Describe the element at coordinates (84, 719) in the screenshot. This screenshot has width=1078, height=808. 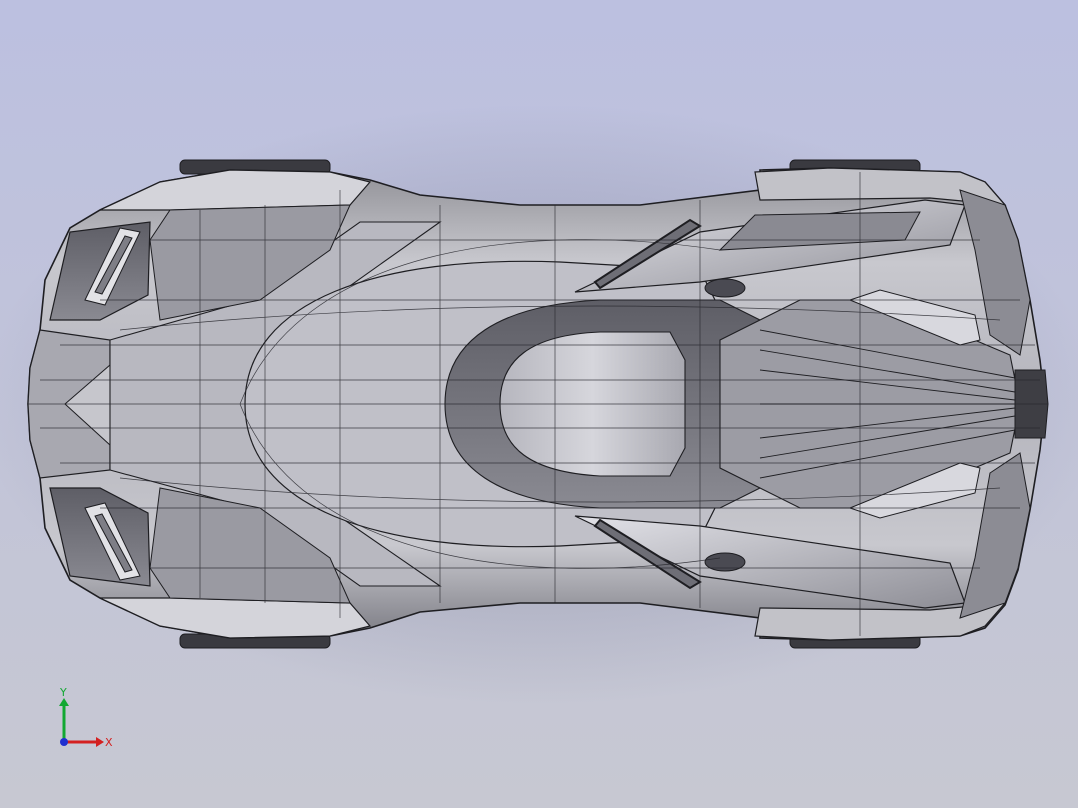
I see `orientation-triad: X Y` at that location.